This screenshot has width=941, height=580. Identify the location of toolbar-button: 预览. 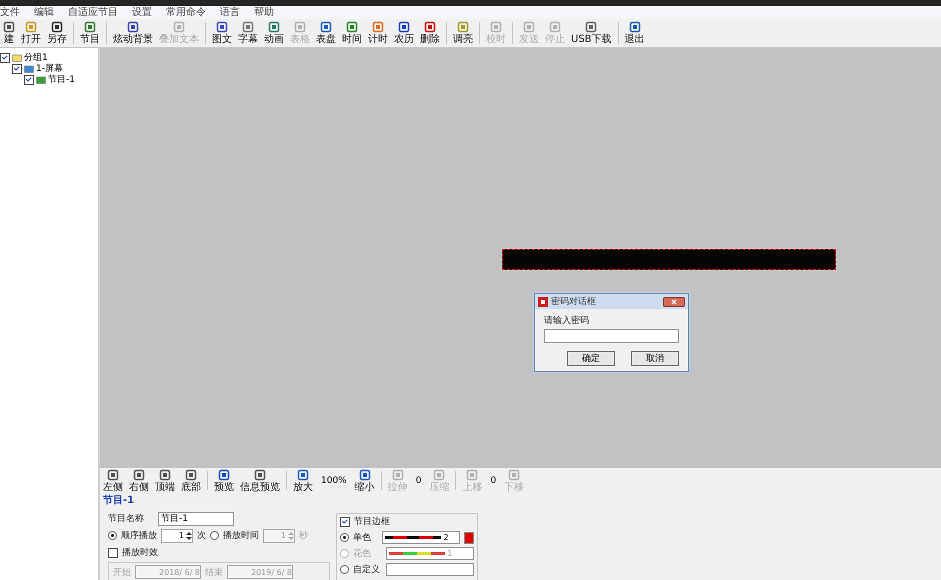
(224, 480).